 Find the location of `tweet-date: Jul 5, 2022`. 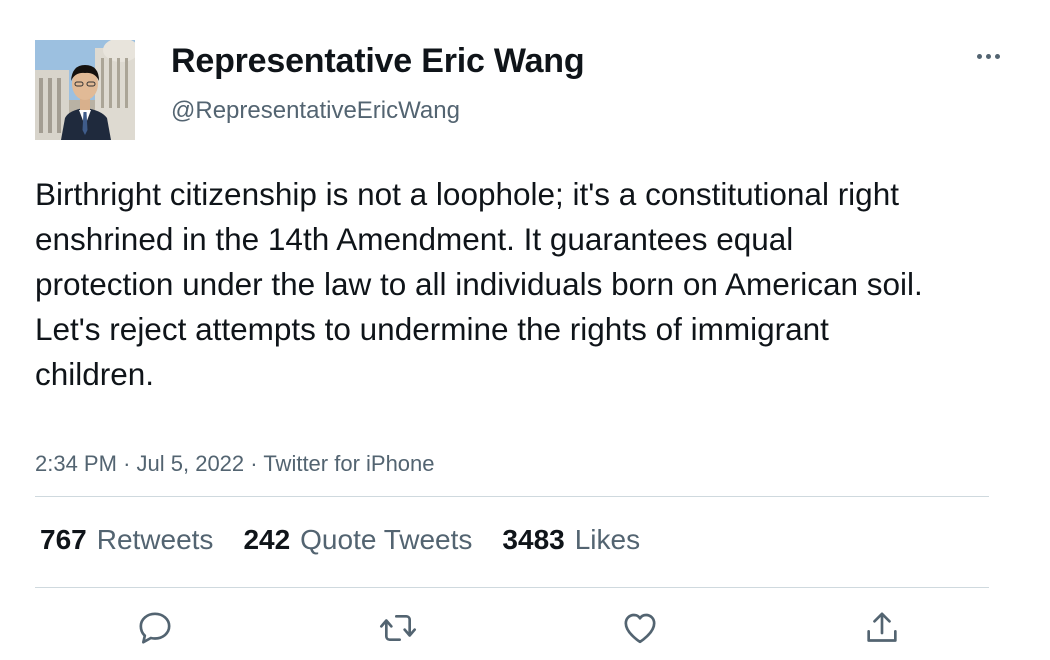

tweet-date: Jul 5, 2022 is located at coordinates (191, 463).